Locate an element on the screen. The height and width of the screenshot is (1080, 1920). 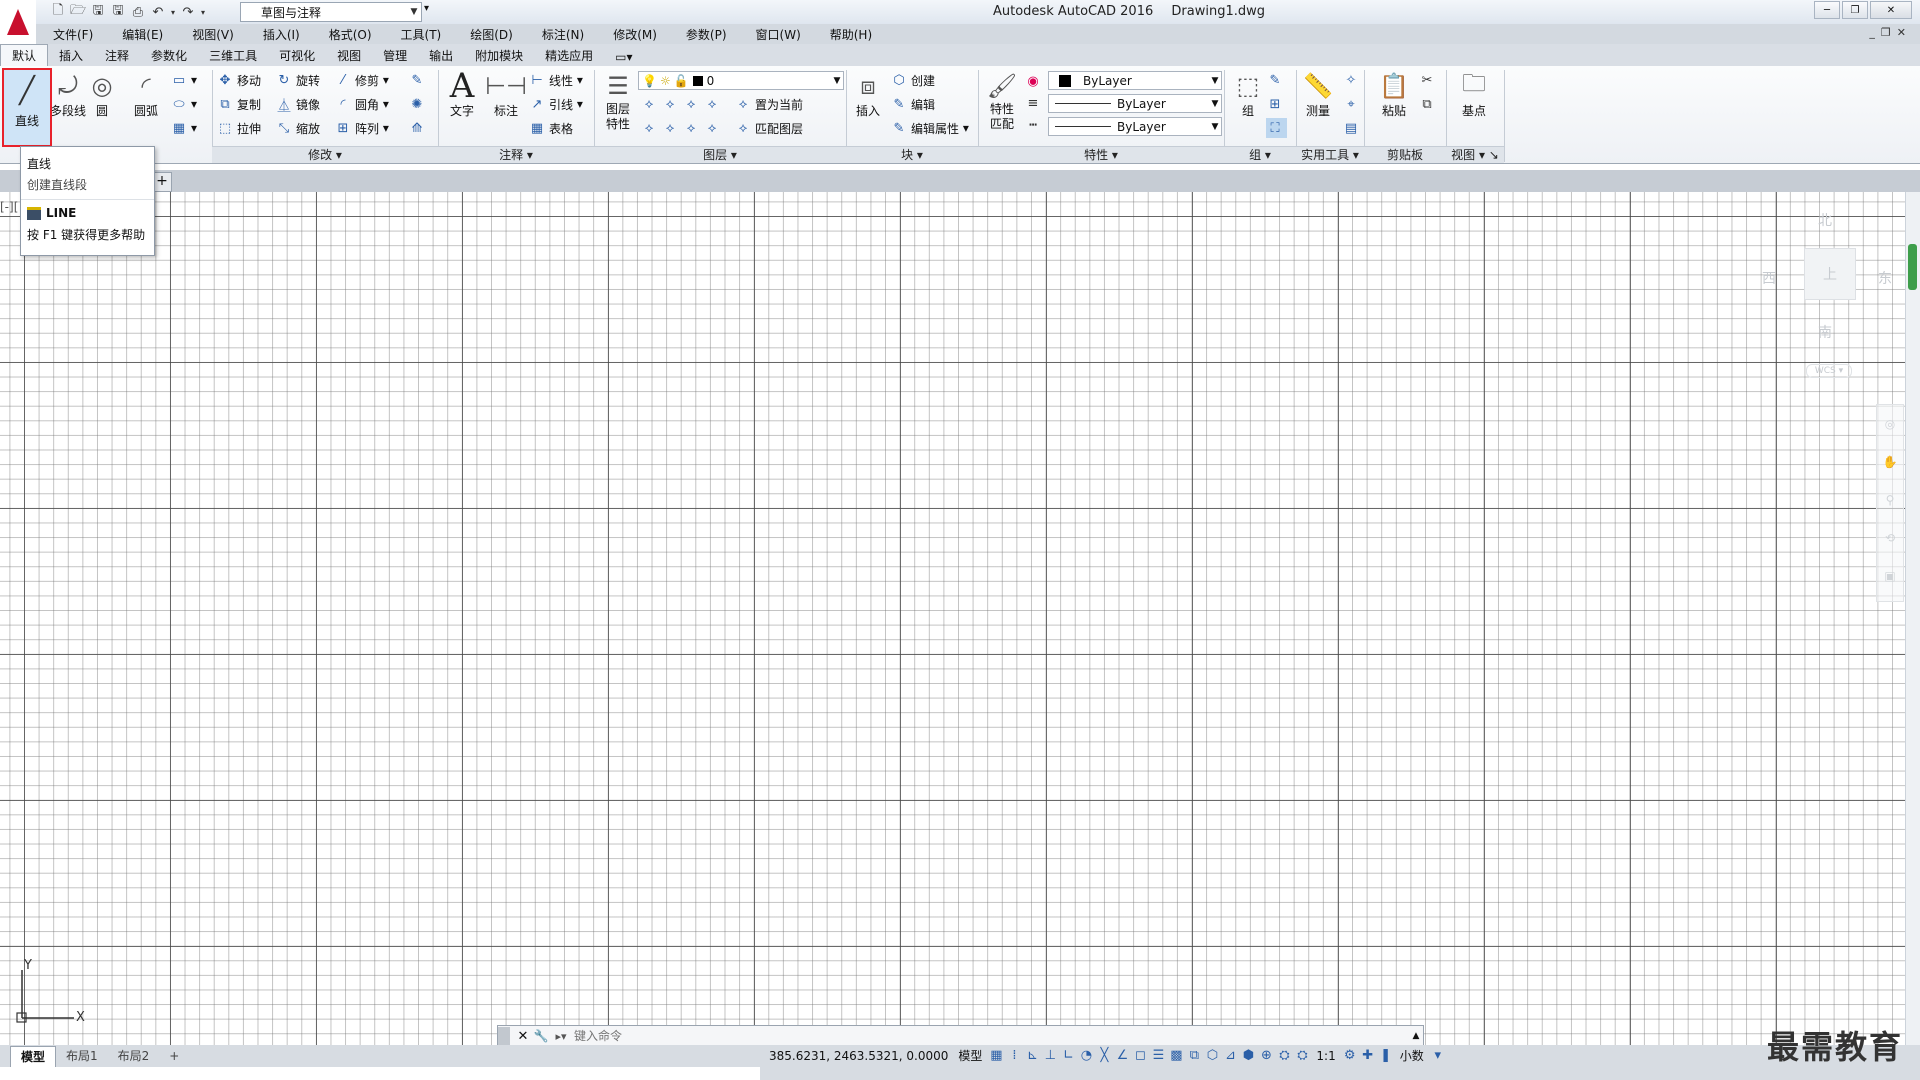
stretch-button: ⬚ 拉伸 is located at coordinates (238, 128).